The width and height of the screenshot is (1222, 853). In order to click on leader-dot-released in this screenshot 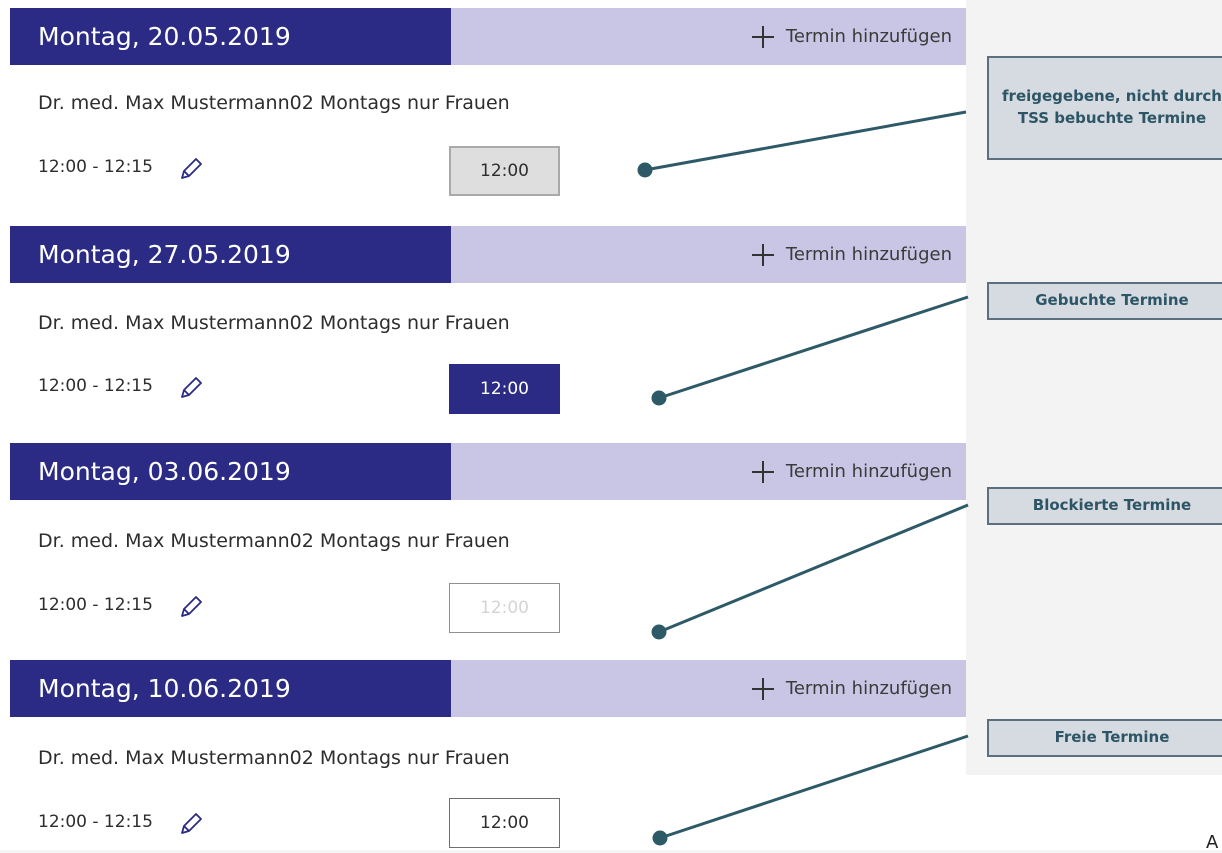, I will do `click(645, 170)`.